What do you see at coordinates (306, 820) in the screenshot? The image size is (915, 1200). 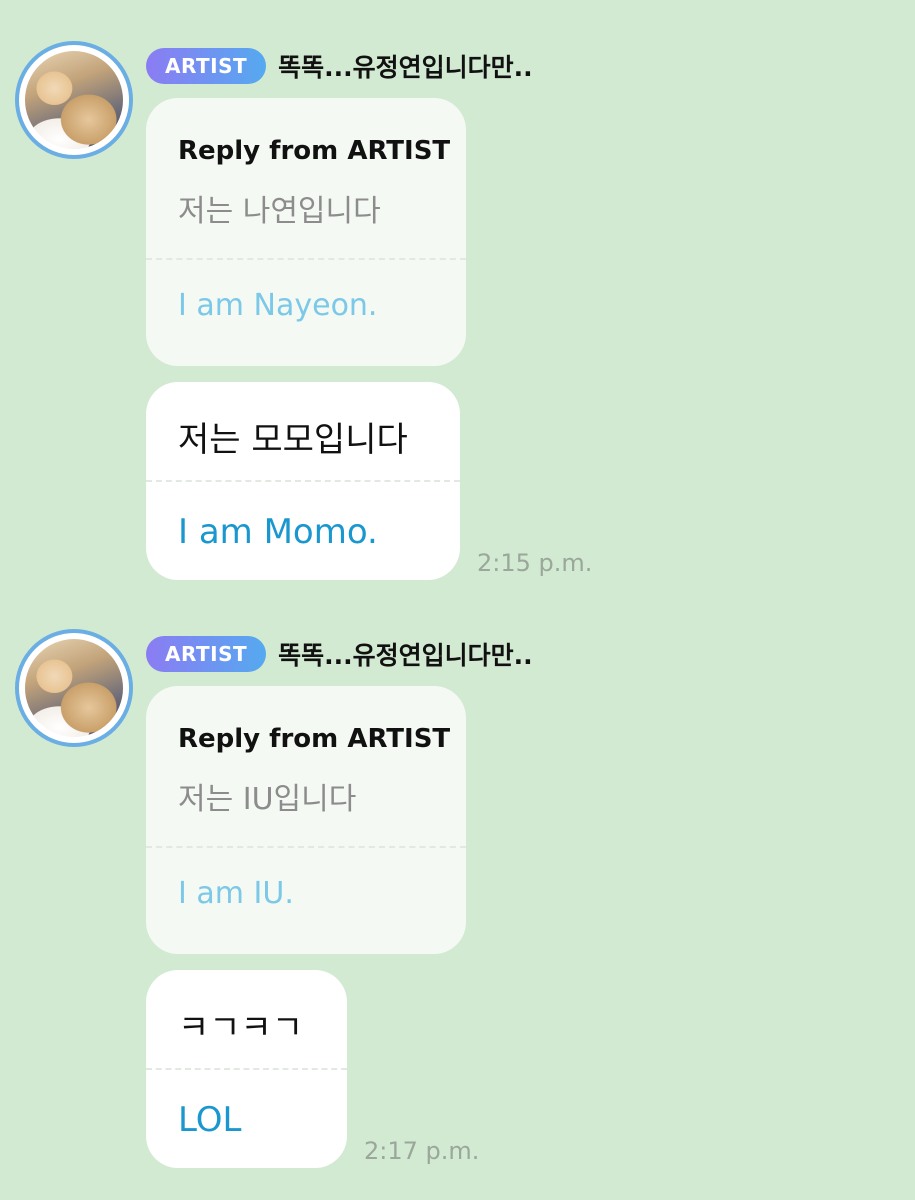 I see `reply-bubble: Reply from ARTIST 저는 IU입니다 I am IU.` at bounding box center [306, 820].